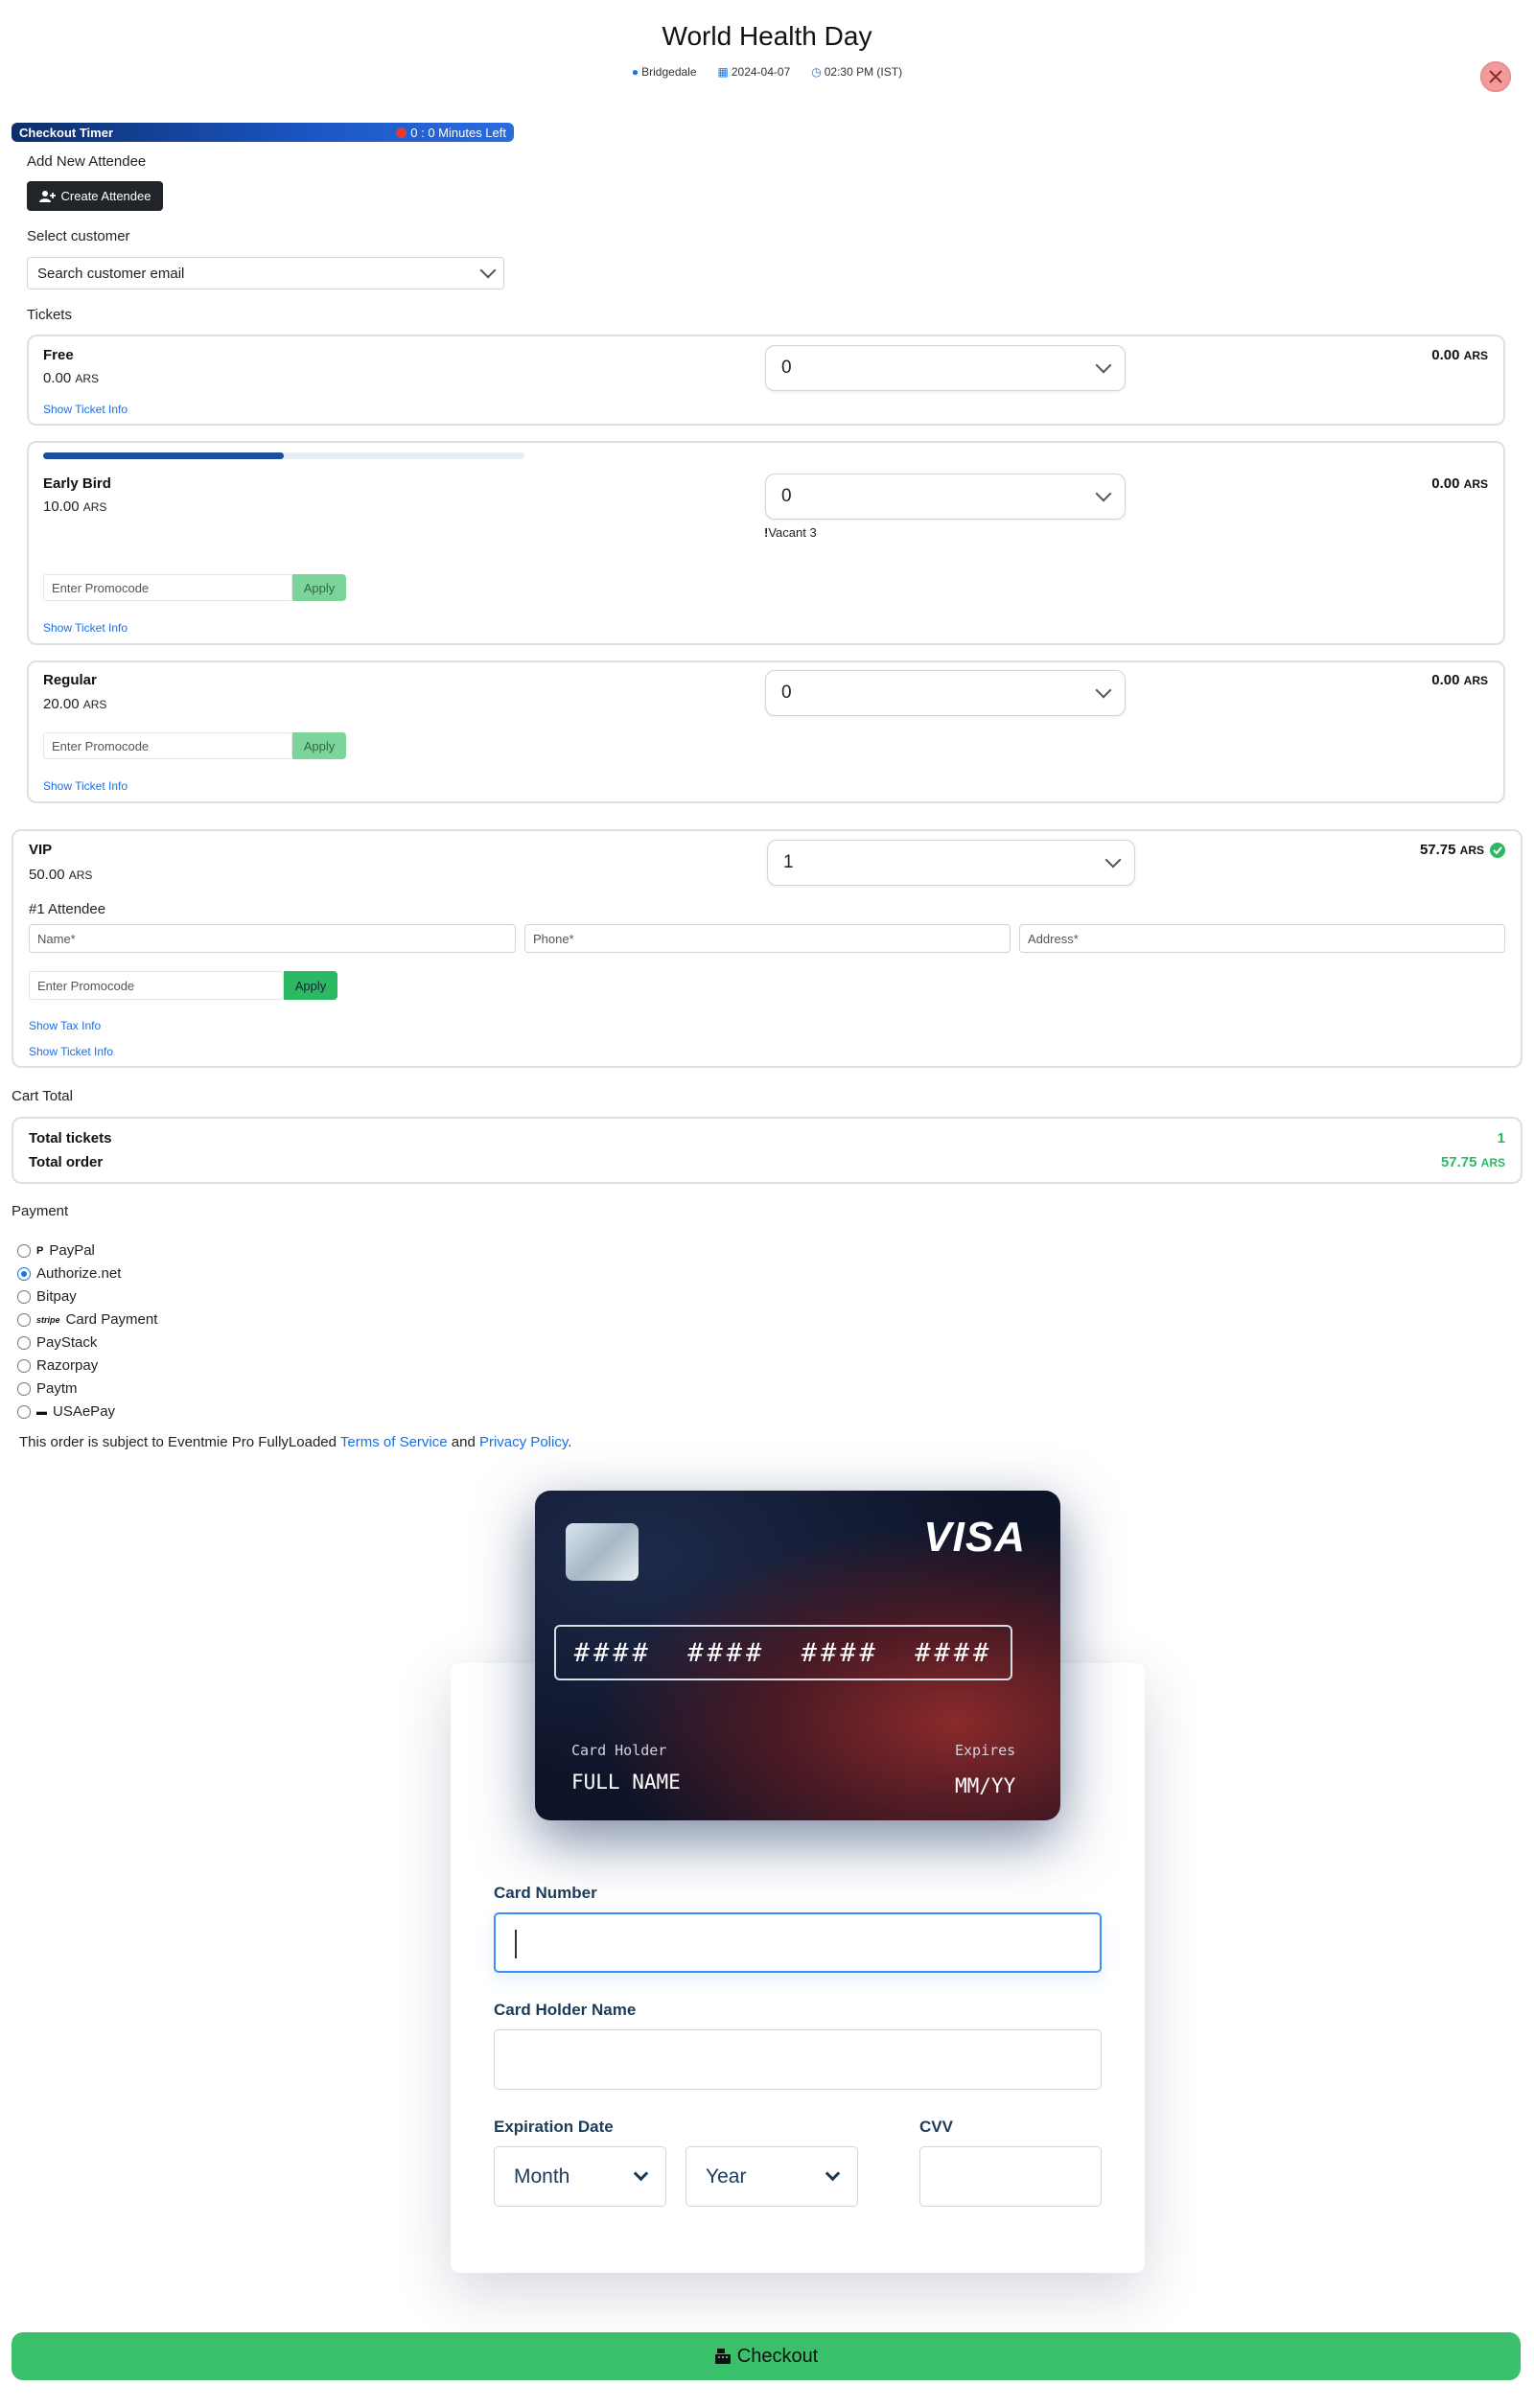 Image resolution: width=1534 pixels, height=2408 pixels. What do you see at coordinates (767, 36) in the screenshot?
I see `event-title: World Health Day` at bounding box center [767, 36].